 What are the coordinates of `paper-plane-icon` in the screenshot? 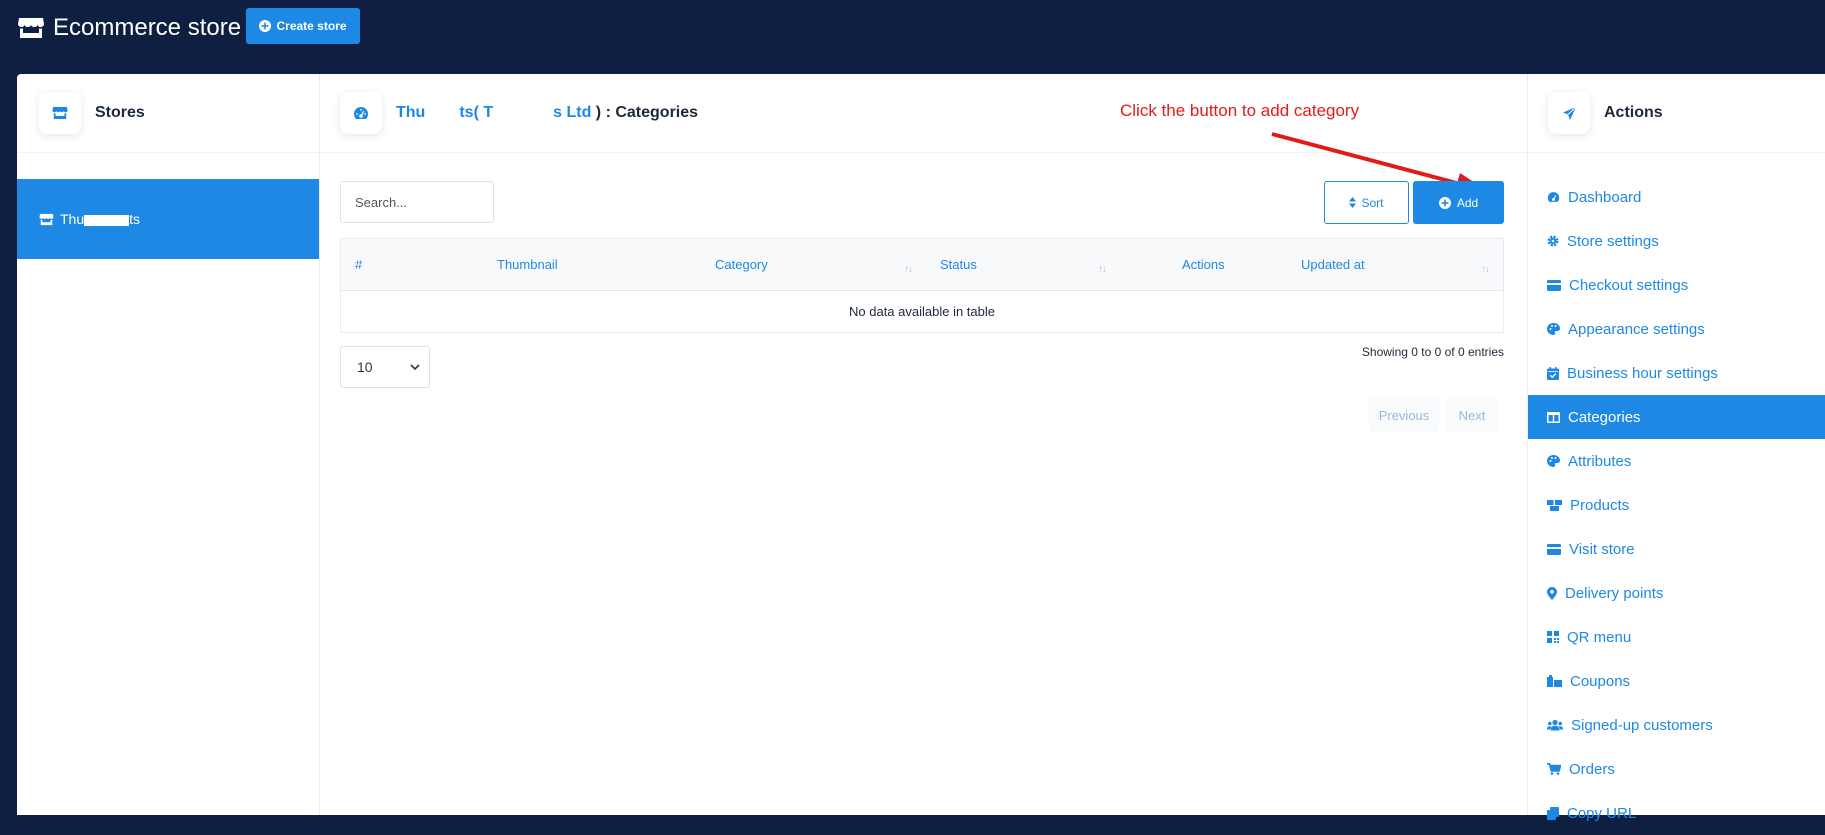 It's located at (1569, 113).